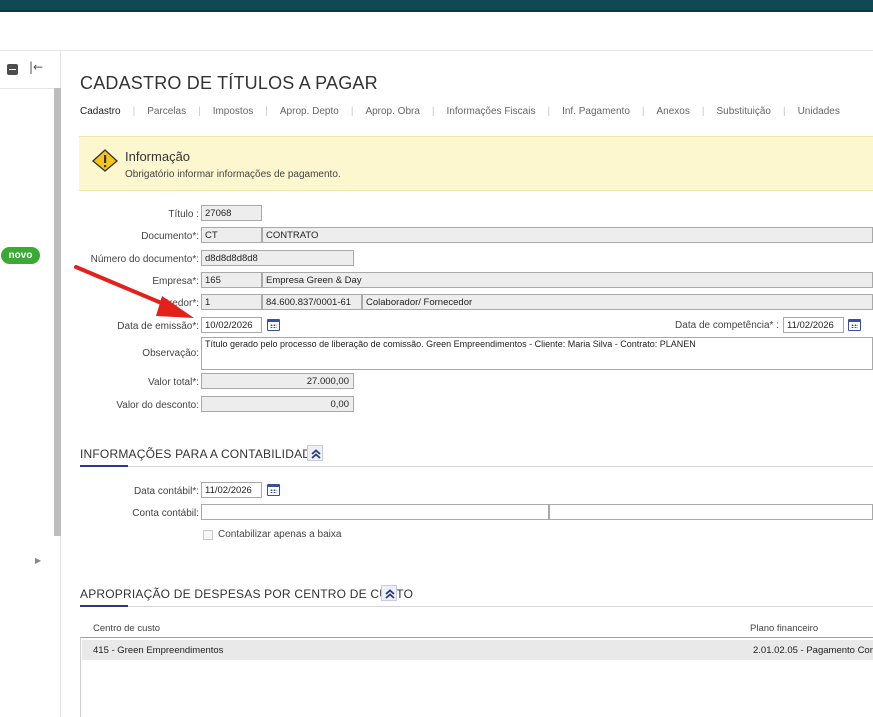  Describe the element at coordinates (100, 111) in the screenshot. I see `tab-cadastro: Cadastro` at that location.